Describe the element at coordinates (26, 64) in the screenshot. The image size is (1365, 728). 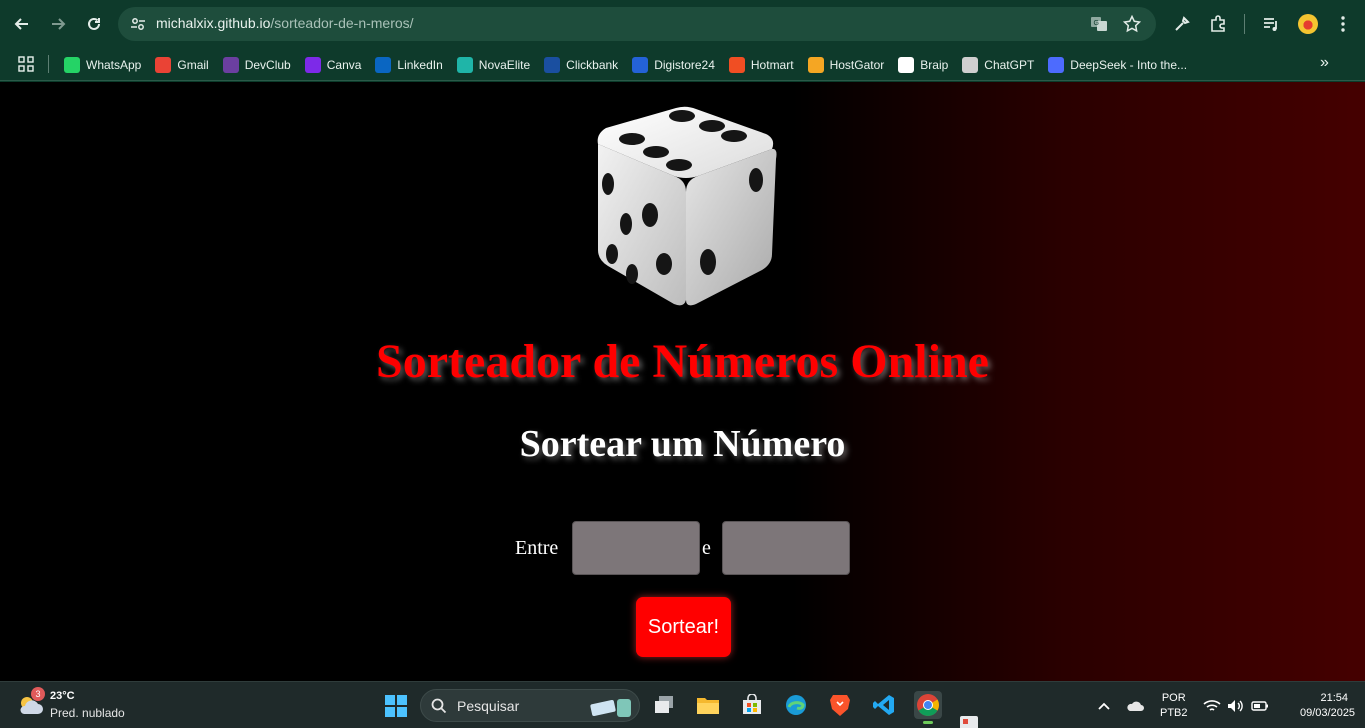
I see `apps-grid-icon` at that location.